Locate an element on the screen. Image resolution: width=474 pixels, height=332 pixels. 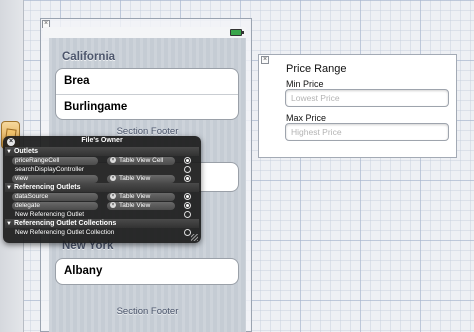
min-price-label: Min Price is located at coordinates (305, 84).